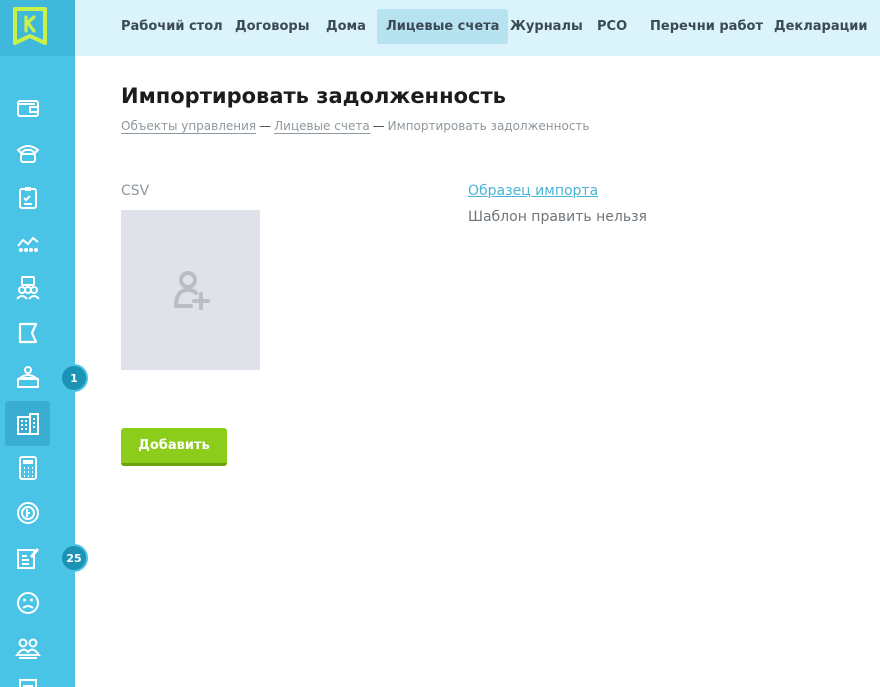  What do you see at coordinates (28, 681) in the screenshot?
I see `document-icon` at bounding box center [28, 681].